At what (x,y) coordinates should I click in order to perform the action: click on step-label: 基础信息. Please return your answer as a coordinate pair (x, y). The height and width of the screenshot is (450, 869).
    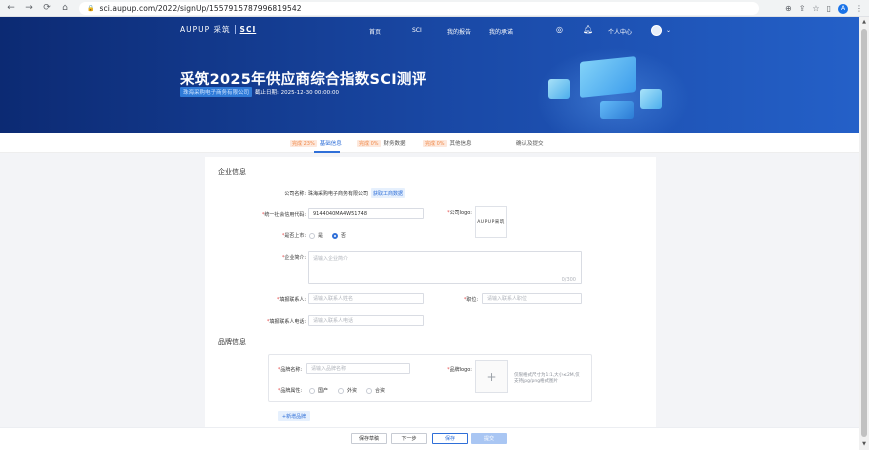
    Looking at the image, I should click on (330, 144).